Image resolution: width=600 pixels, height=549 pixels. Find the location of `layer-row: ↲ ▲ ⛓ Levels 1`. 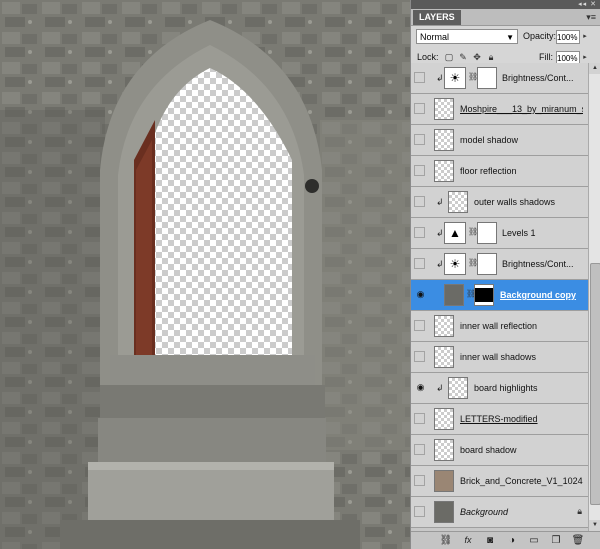

layer-row: ↲ ▲ ⛓ Levels 1 is located at coordinates (499, 233).